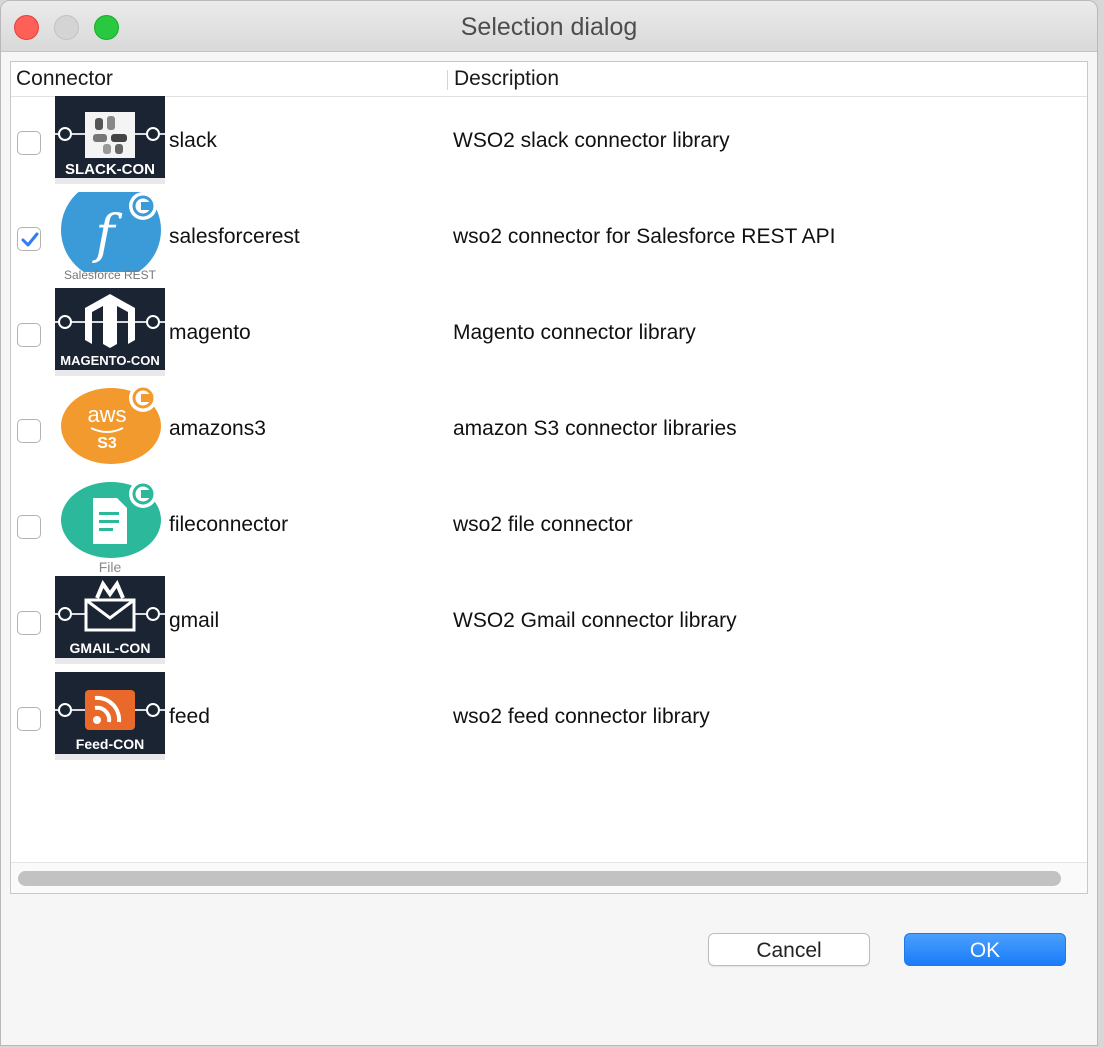 This screenshot has width=1104, height=1048. I want to click on table-row: File fileconnector wso2 file connector, so click(549, 528).